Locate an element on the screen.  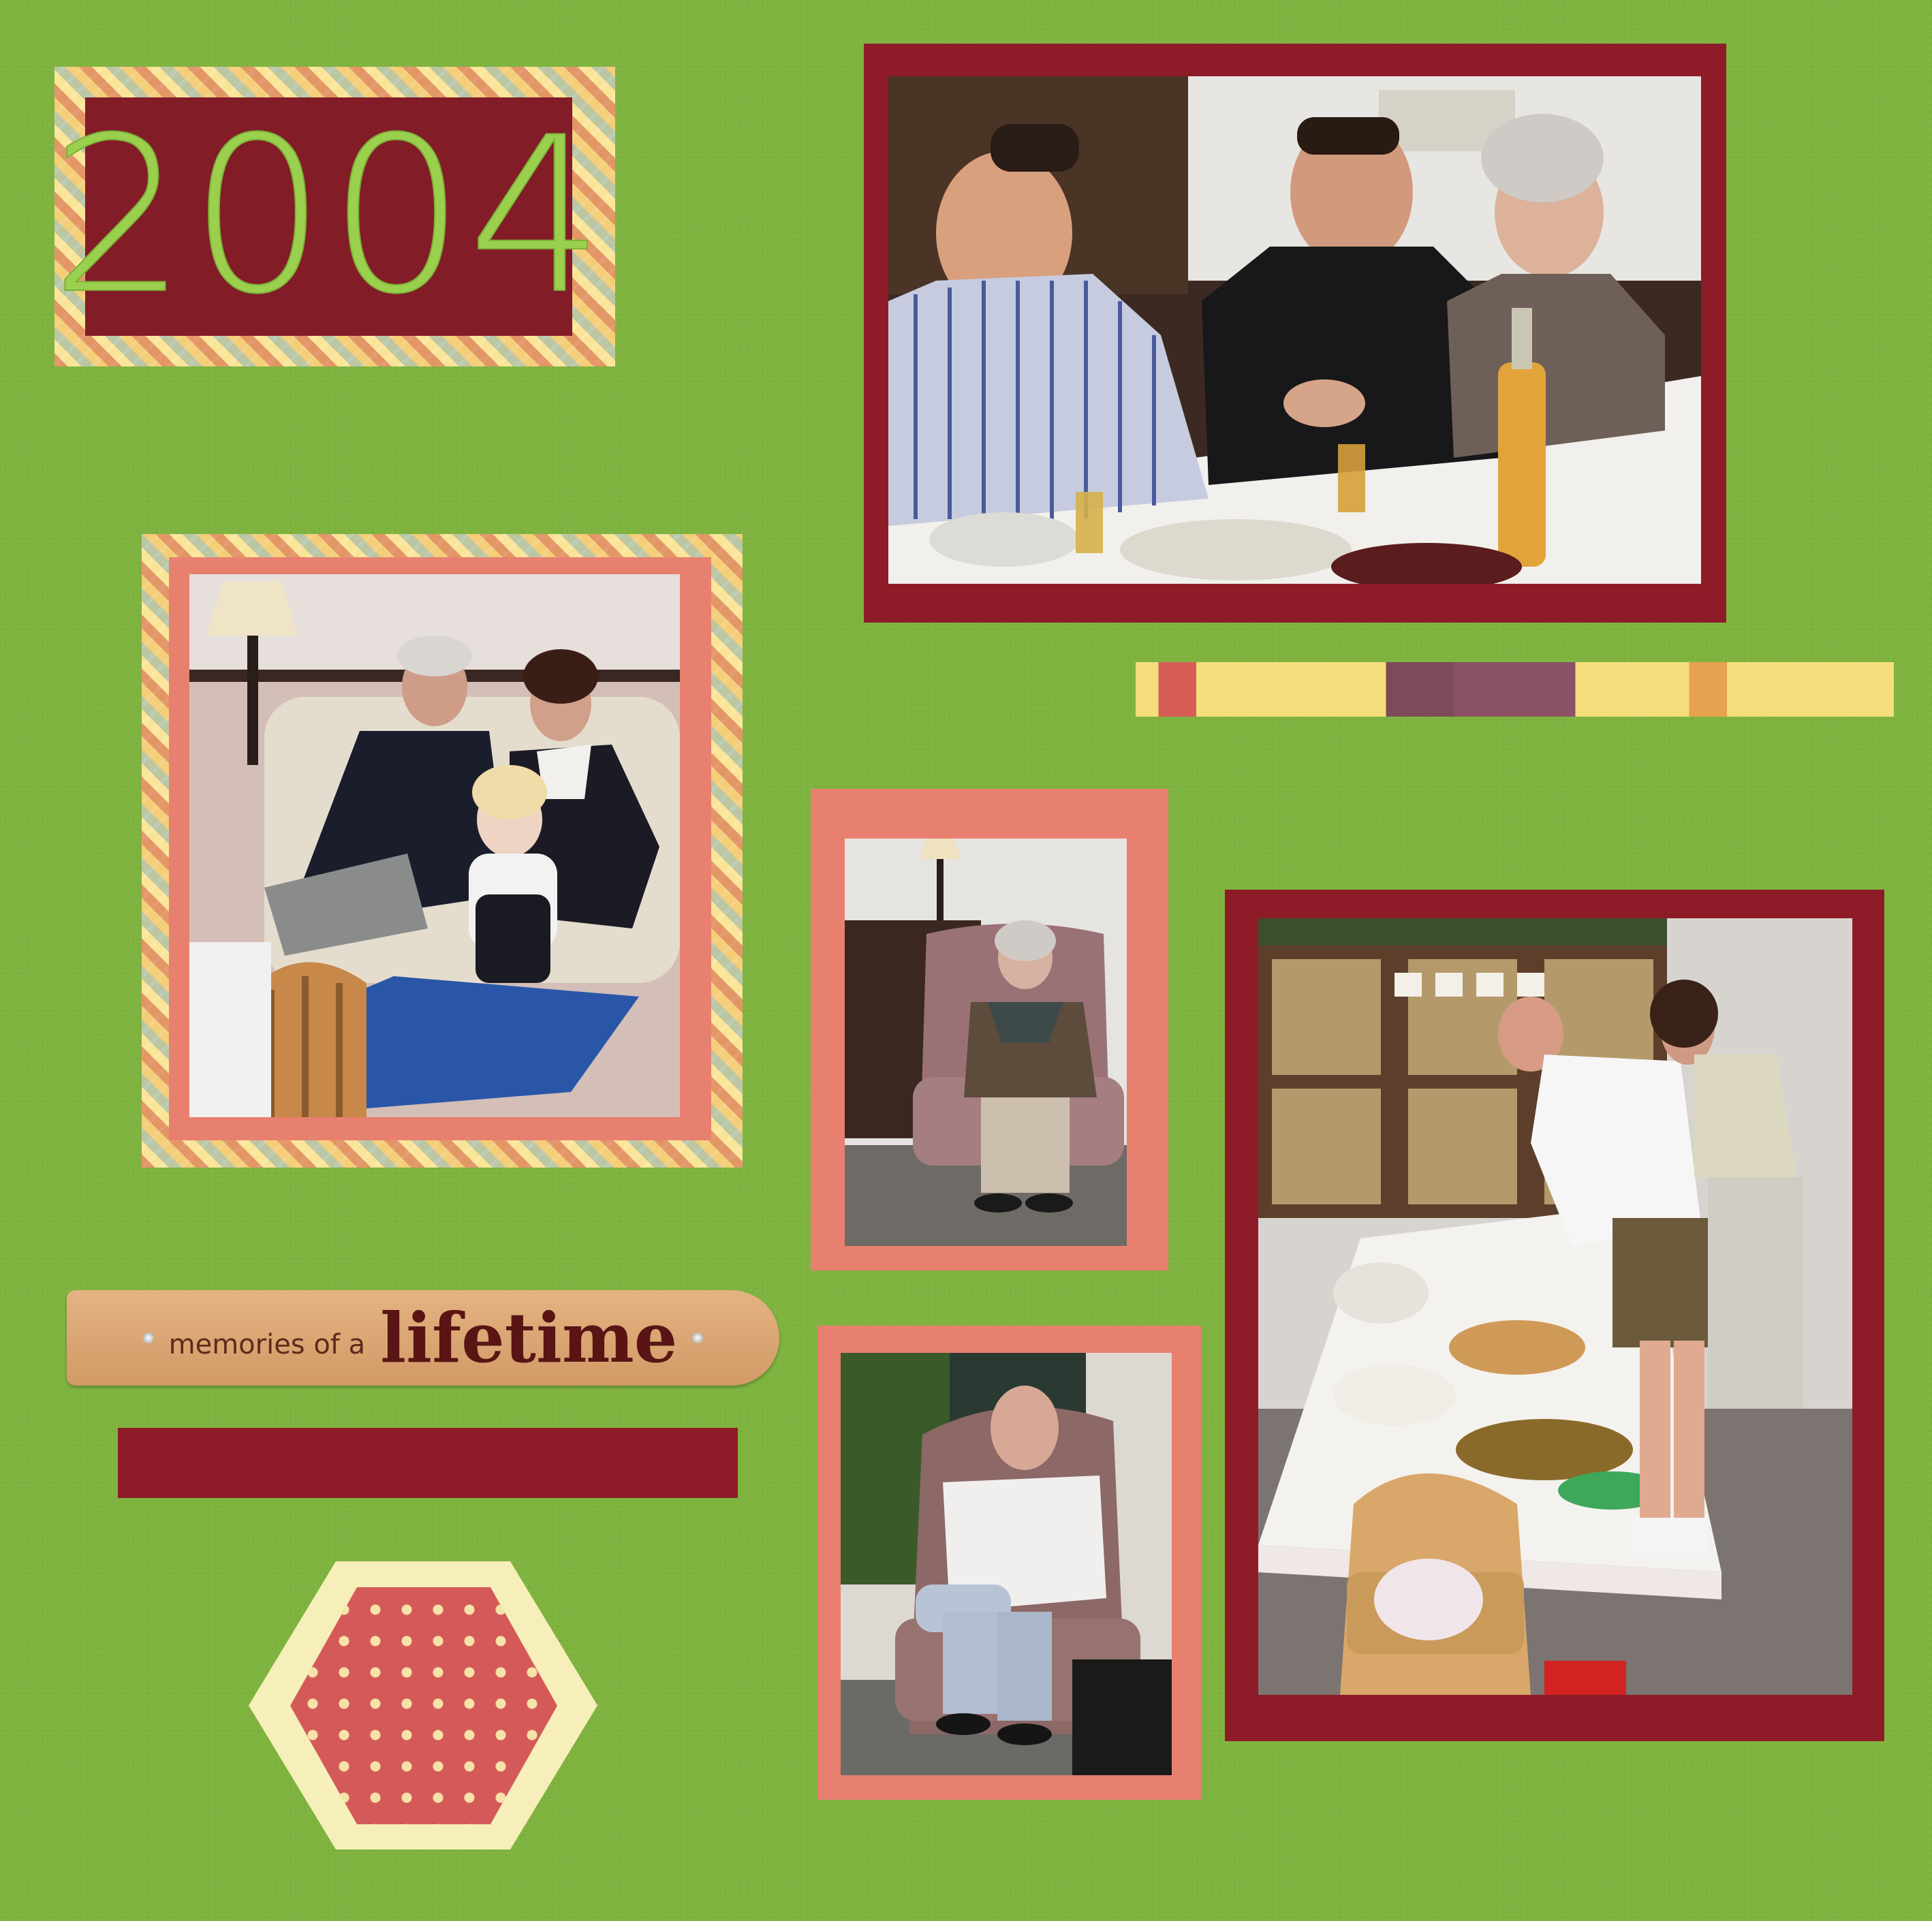
tag-lifetime-text: lifetime is located at coordinates (529, 1338).